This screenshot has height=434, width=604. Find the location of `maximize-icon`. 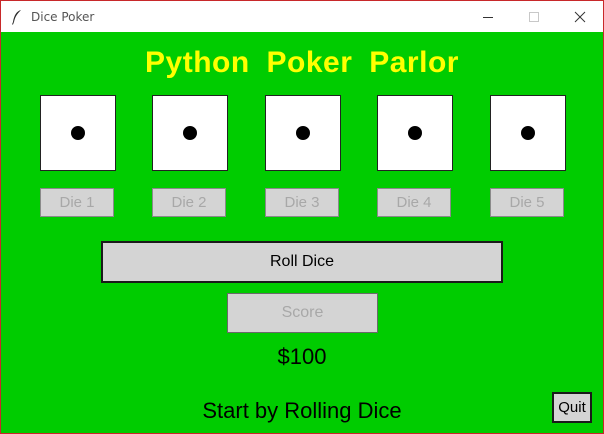

maximize-icon is located at coordinates (534, 16).